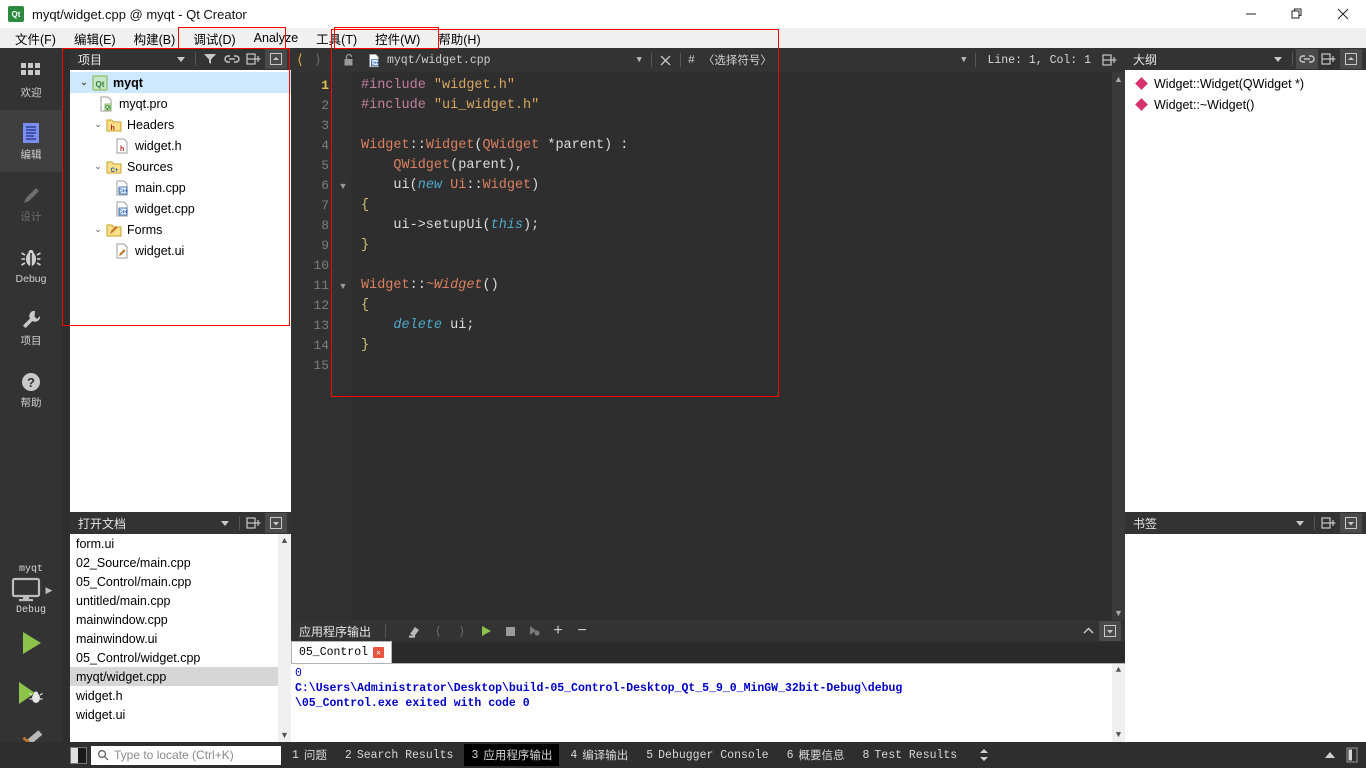 This screenshot has width=1366, height=768. I want to click on symbol-selector: # 〈选择符号〉, so click(819, 60).